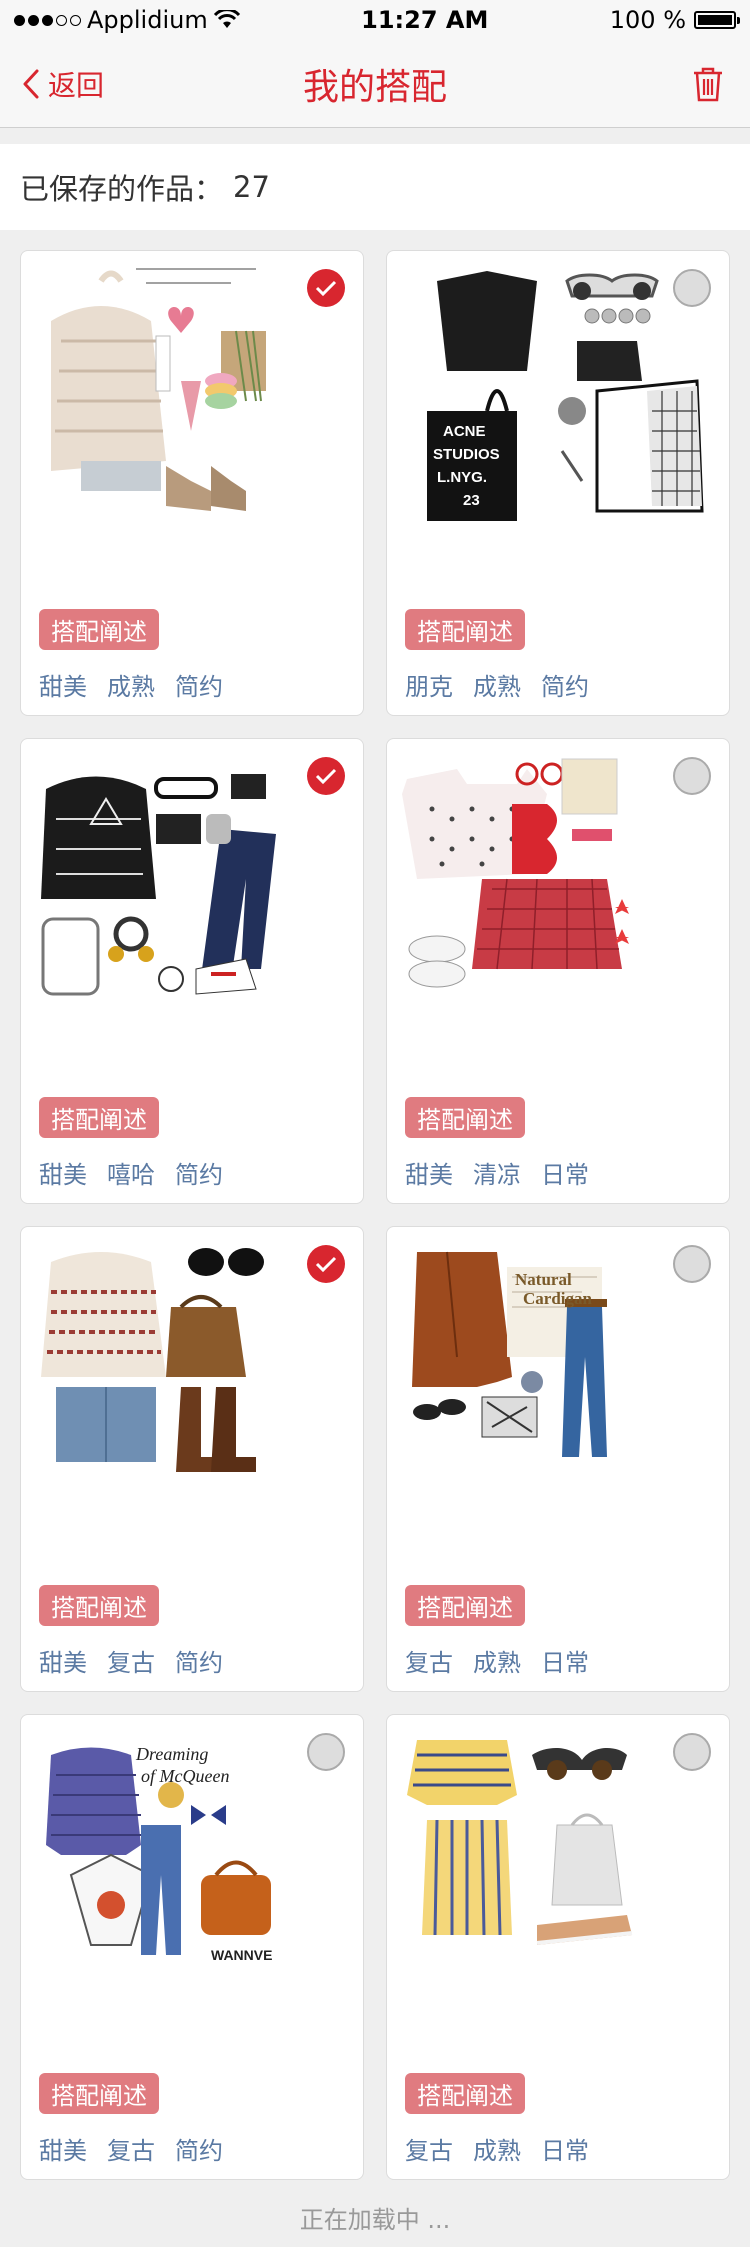 The width and height of the screenshot is (750, 2247). I want to click on outfit-tags: 甜美 成熟 简约, so click(131, 684).